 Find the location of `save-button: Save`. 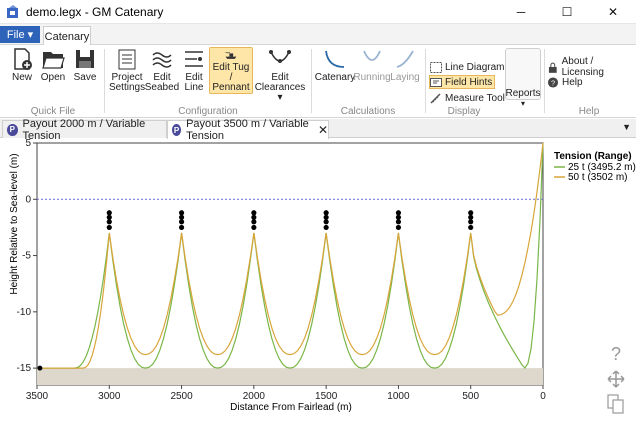

save-button: Save is located at coordinates (85, 65).